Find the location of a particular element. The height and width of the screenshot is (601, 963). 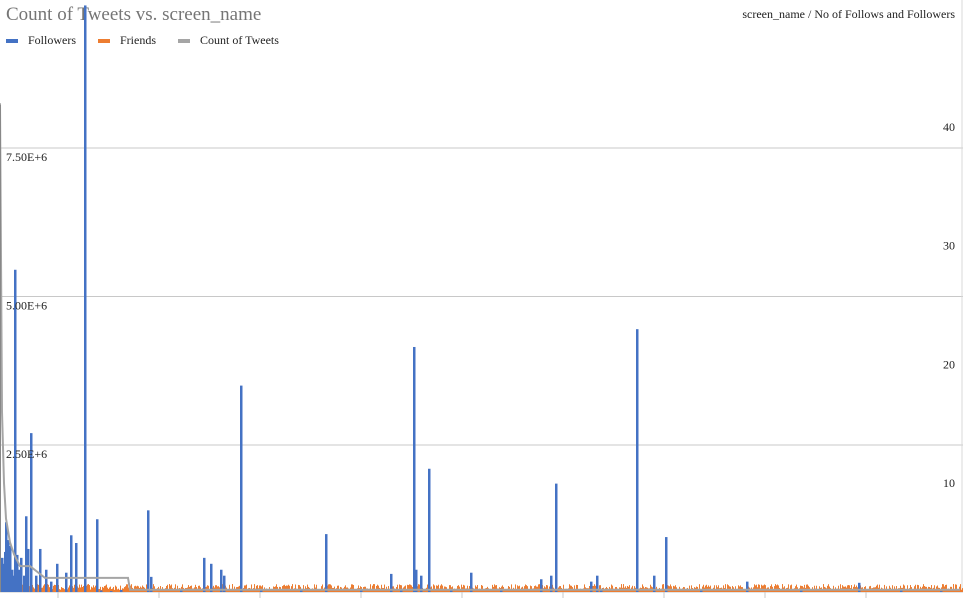

right-axis-tick-label: 40 is located at coordinates (949, 127).